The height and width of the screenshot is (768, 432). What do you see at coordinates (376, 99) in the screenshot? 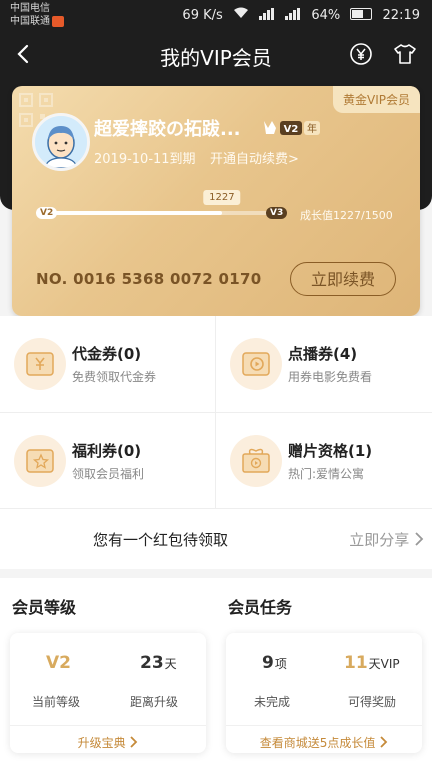
I see `tier-badge: 黄金VIP会员` at bounding box center [376, 99].